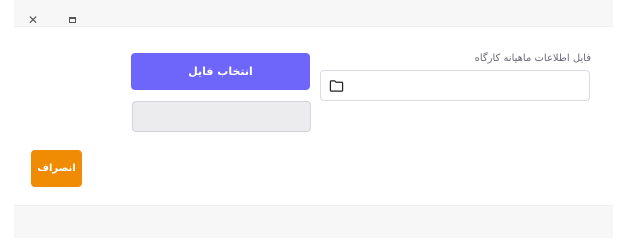 This screenshot has height=241, width=617. I want to click on close-icon: ✕, so click(33, 20).